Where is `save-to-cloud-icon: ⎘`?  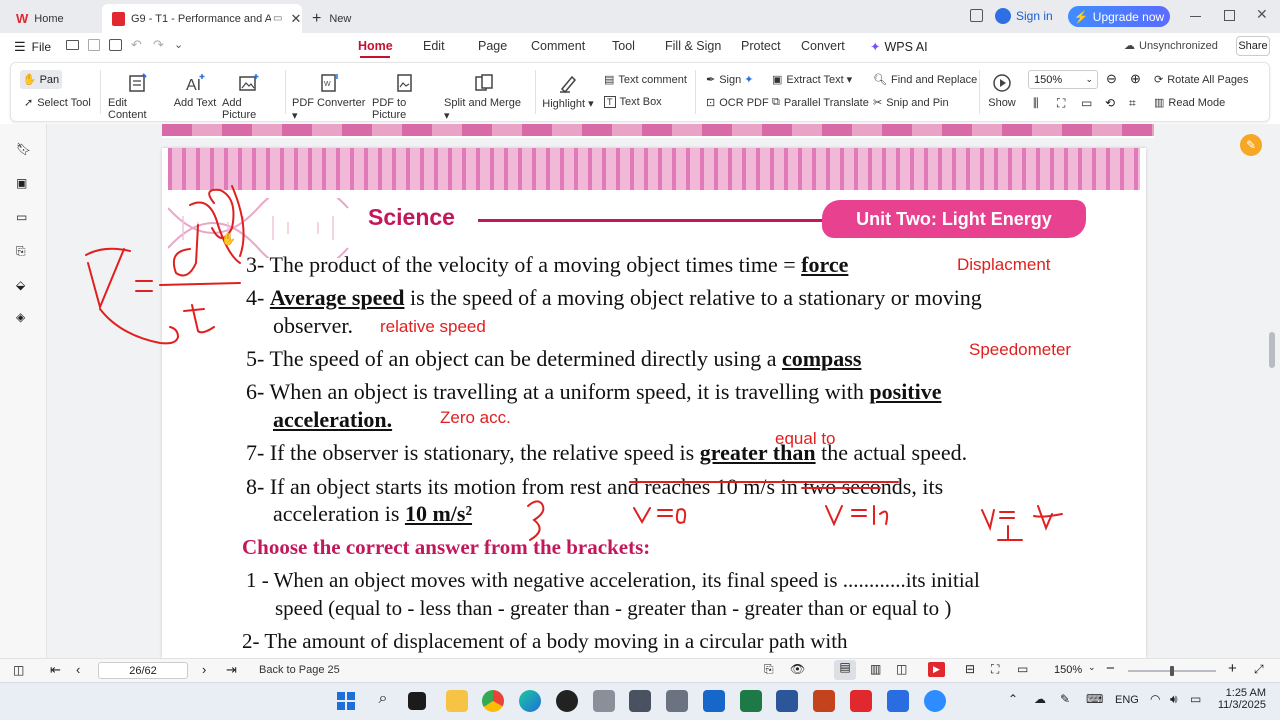
save-to-cloud-icon: ⎘ is located at coordinates (769, 669).